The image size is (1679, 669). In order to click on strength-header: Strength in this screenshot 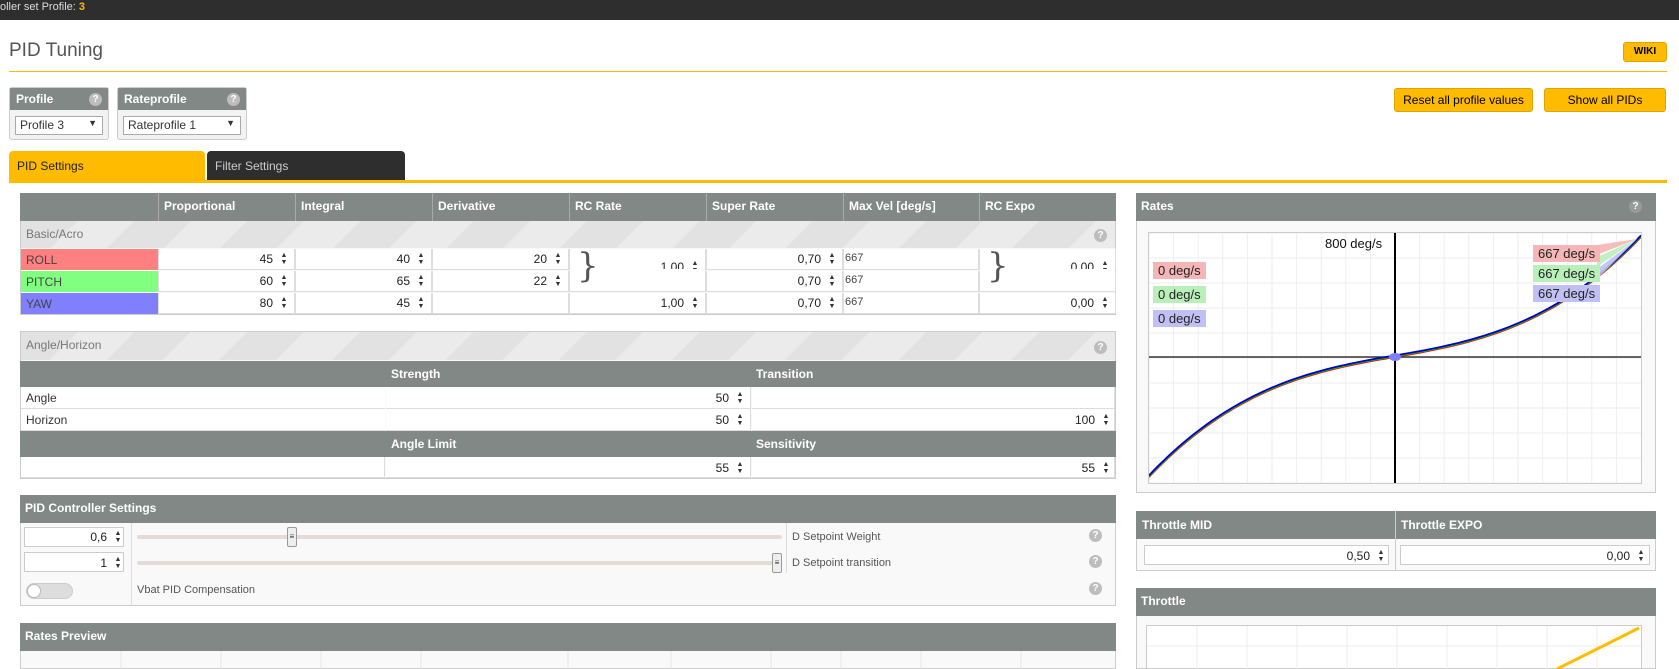, I will do `click(416, 374)`.